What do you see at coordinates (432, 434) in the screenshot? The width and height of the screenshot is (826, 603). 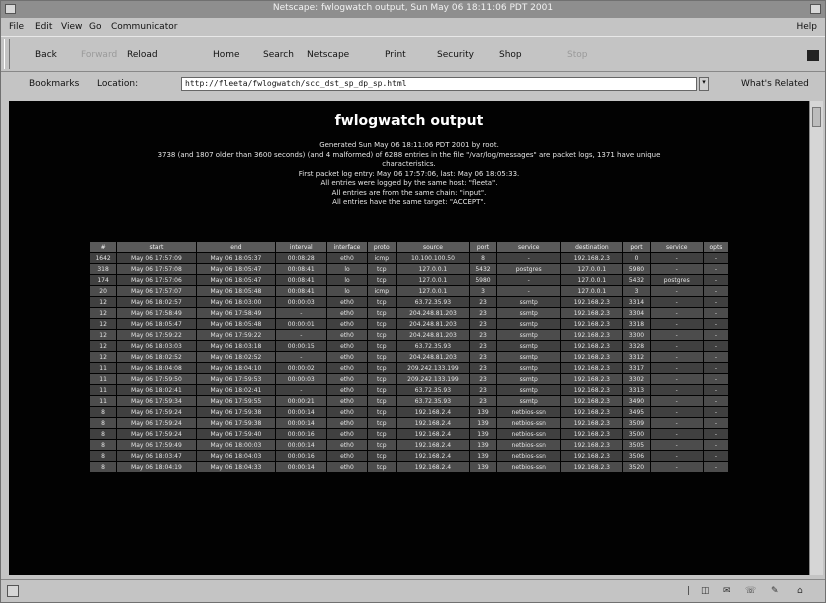 I see `table-cell: 192.168.2.4` at bounding box center [432, 434].